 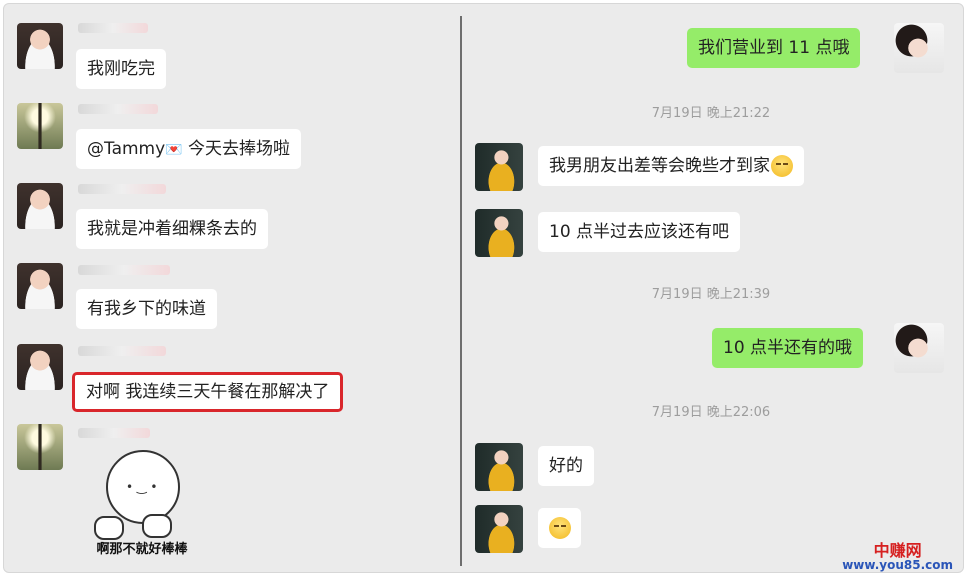 I want to click on watermark-title: 中赚网, so click(x=897, y=550).